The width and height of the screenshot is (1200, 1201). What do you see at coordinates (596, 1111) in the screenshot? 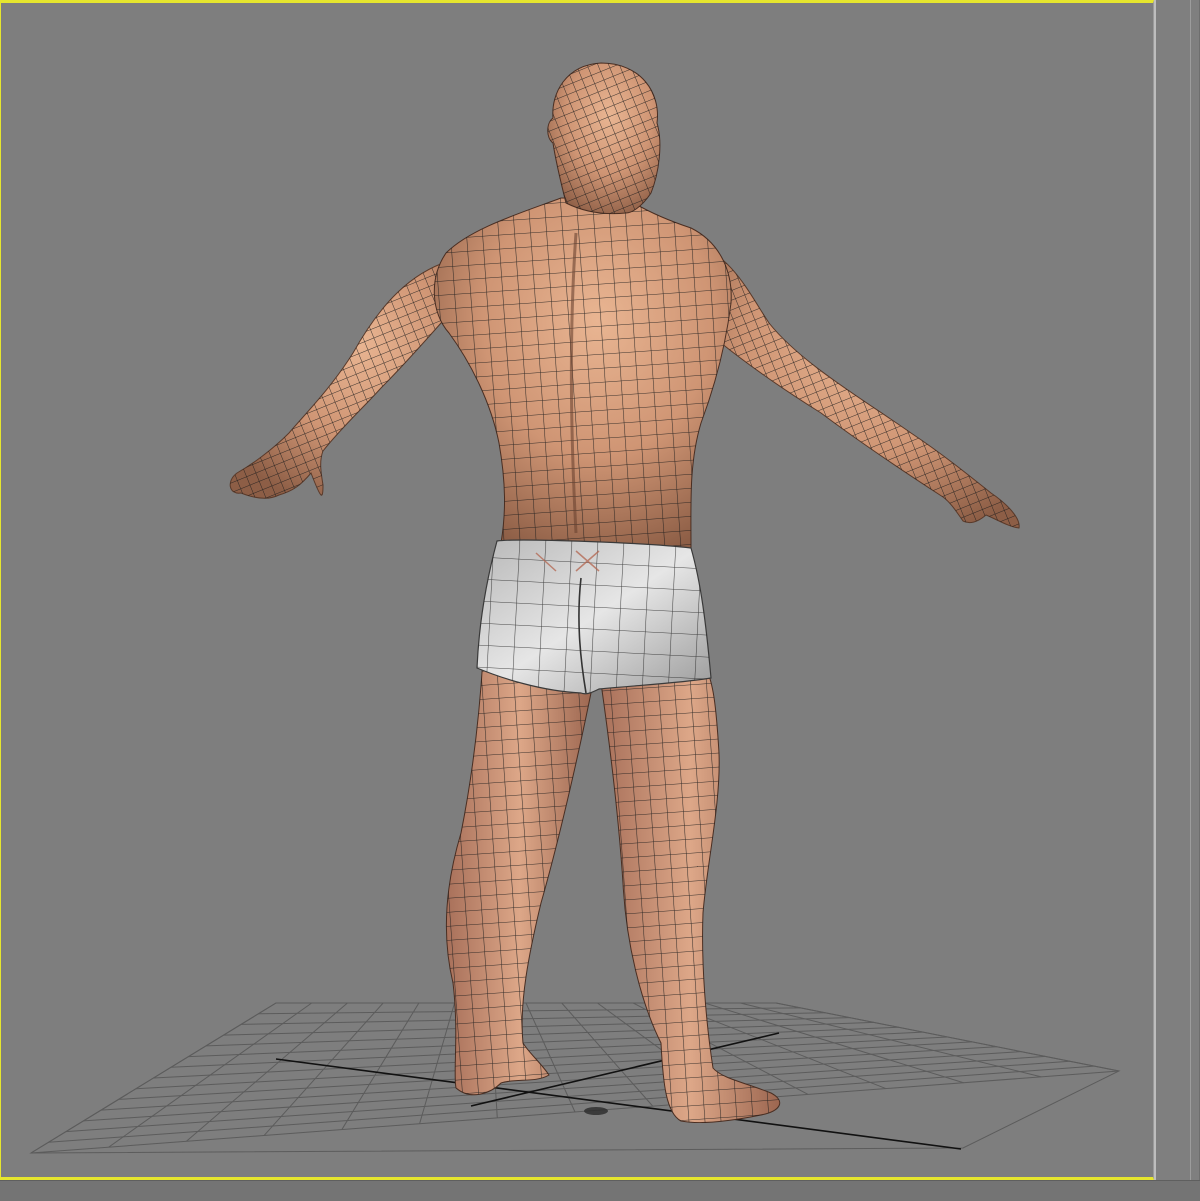
I see `pivot-marker` at bounding box center [596, 1111].